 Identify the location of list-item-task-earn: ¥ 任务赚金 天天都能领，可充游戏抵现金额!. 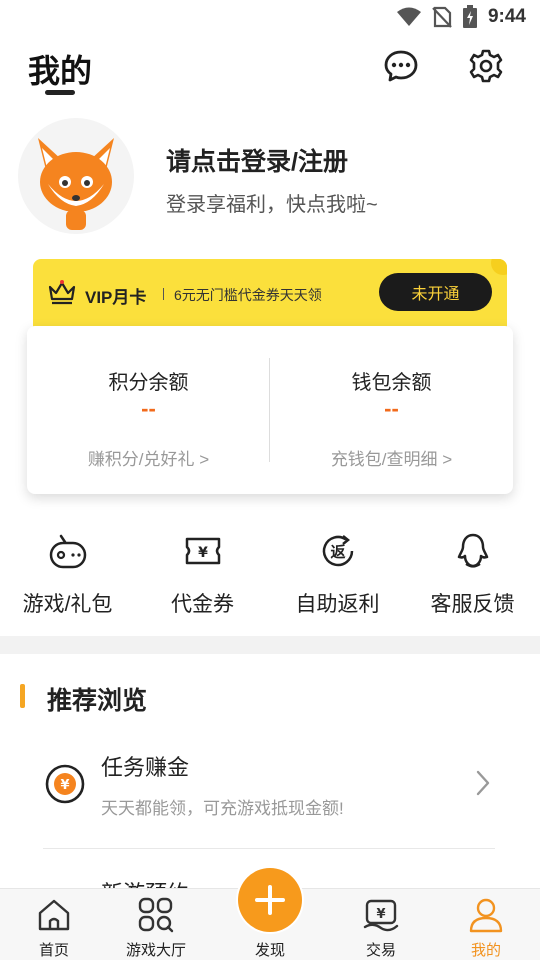
(270, 794).